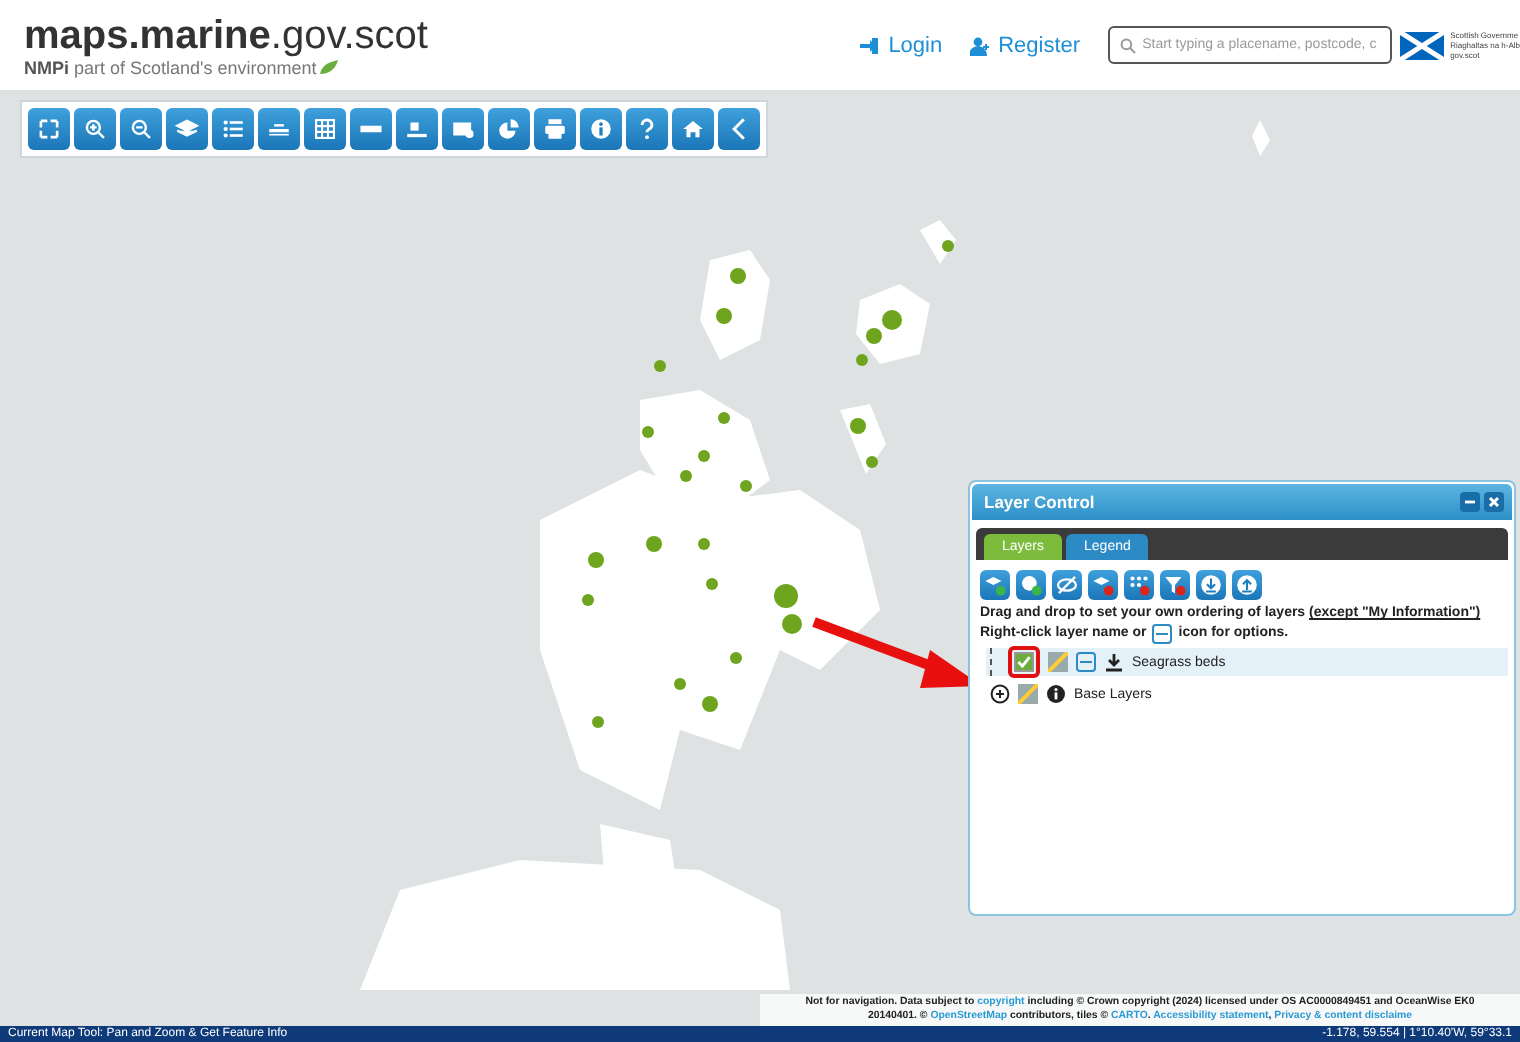 Image resolution: width=1520 pixels, height=1042 pixels. What do you see at coordinates (1040, 502) in the screenshot?
I see `panel-title: Layer Control` at bounding box center [1040, 502].